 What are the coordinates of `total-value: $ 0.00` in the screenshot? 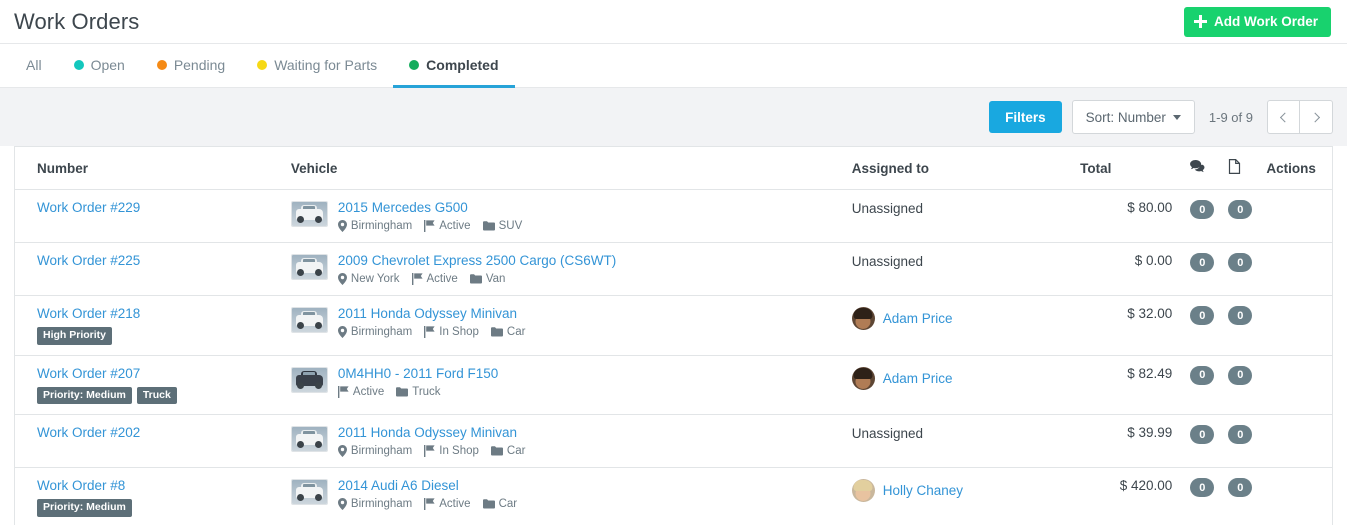 It's located at (1153, 260).